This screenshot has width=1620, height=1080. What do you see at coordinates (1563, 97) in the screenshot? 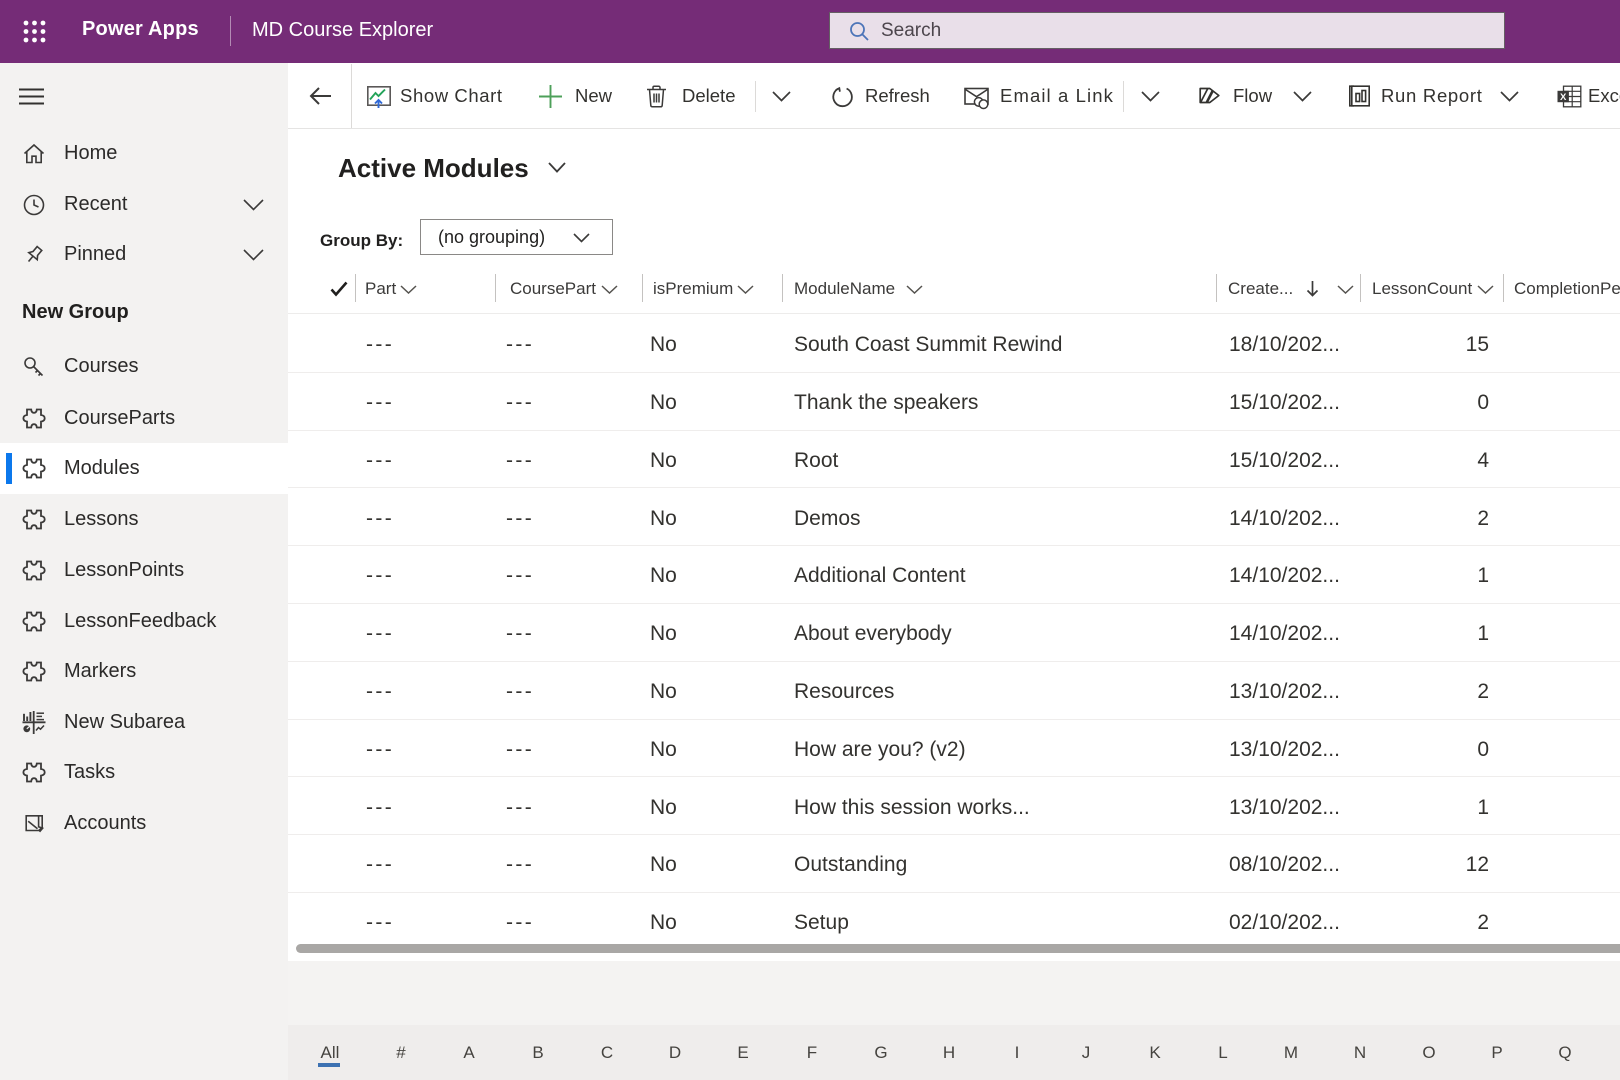
I see `svg-text: X` at bounding box center [1563, 97].